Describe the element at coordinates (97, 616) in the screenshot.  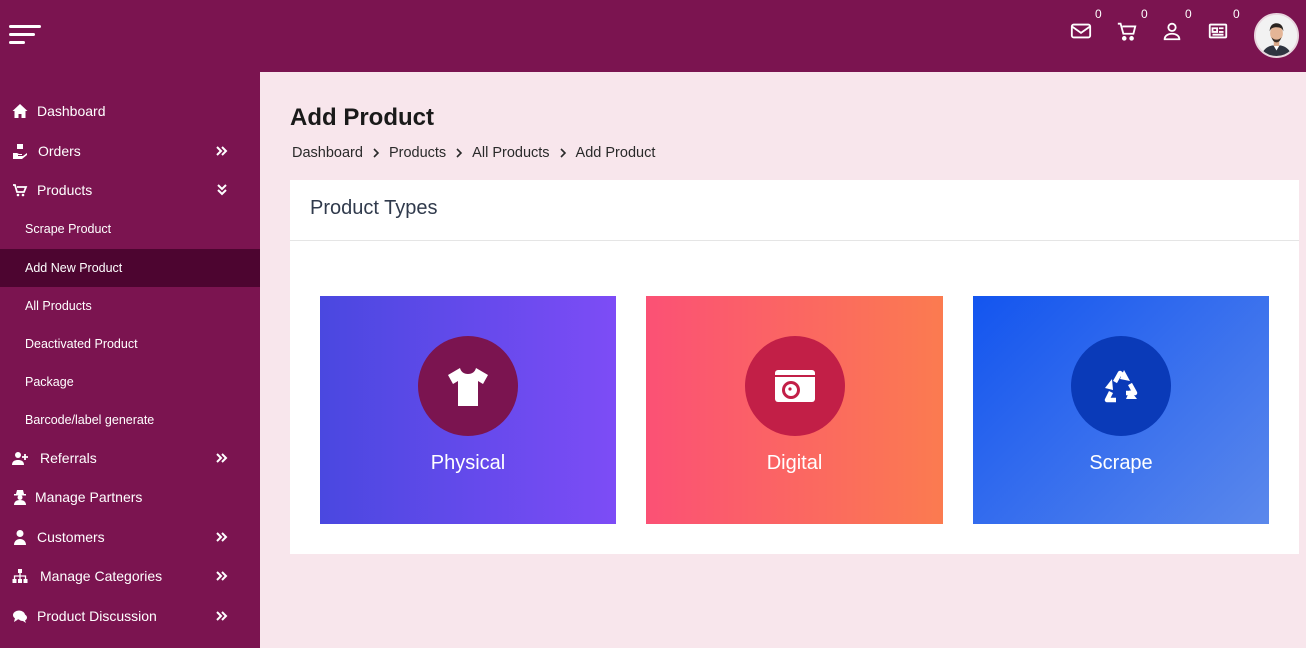
I see `sidebar-item-label: Product Discussion` at that location.